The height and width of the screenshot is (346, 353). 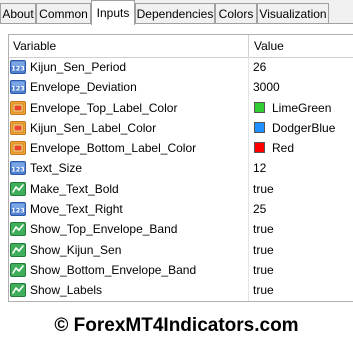 What do you see at coordinates (303, 128) in the screenshot?
I see `variable-value: DodgerBlue` at bounding box center [303, 128].